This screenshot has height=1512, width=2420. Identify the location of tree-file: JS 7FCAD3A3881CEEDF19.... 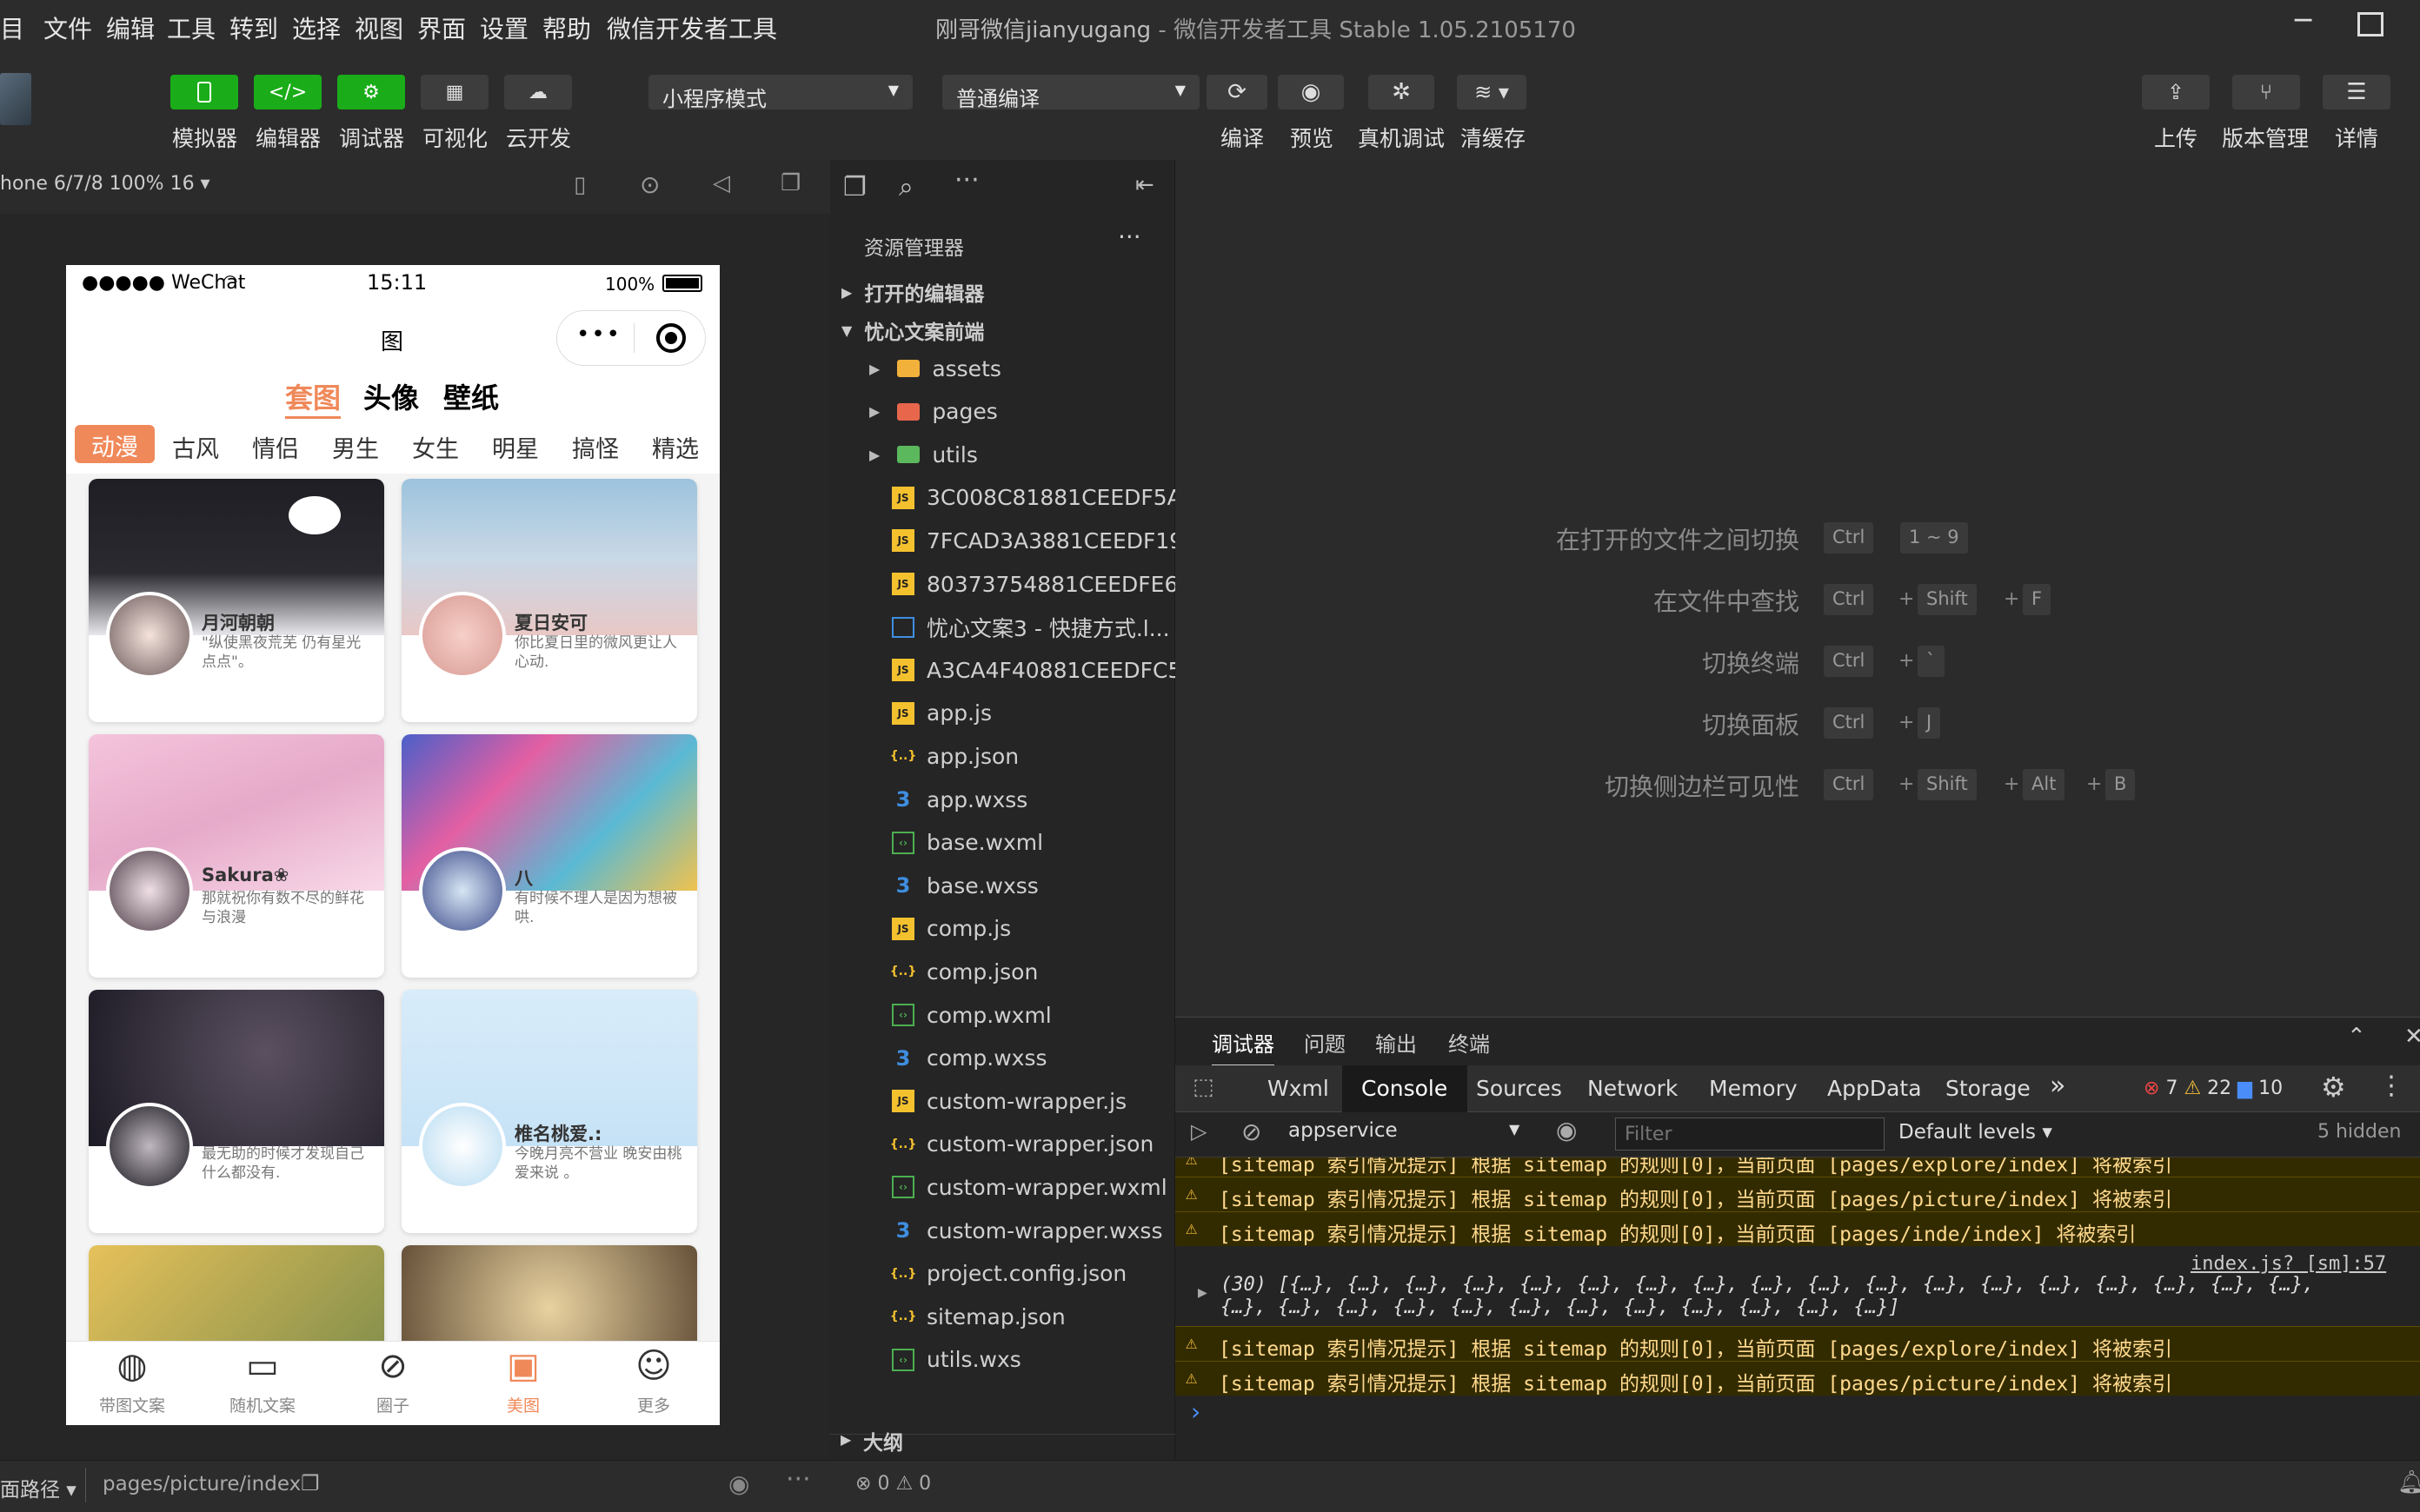
(587, 540).